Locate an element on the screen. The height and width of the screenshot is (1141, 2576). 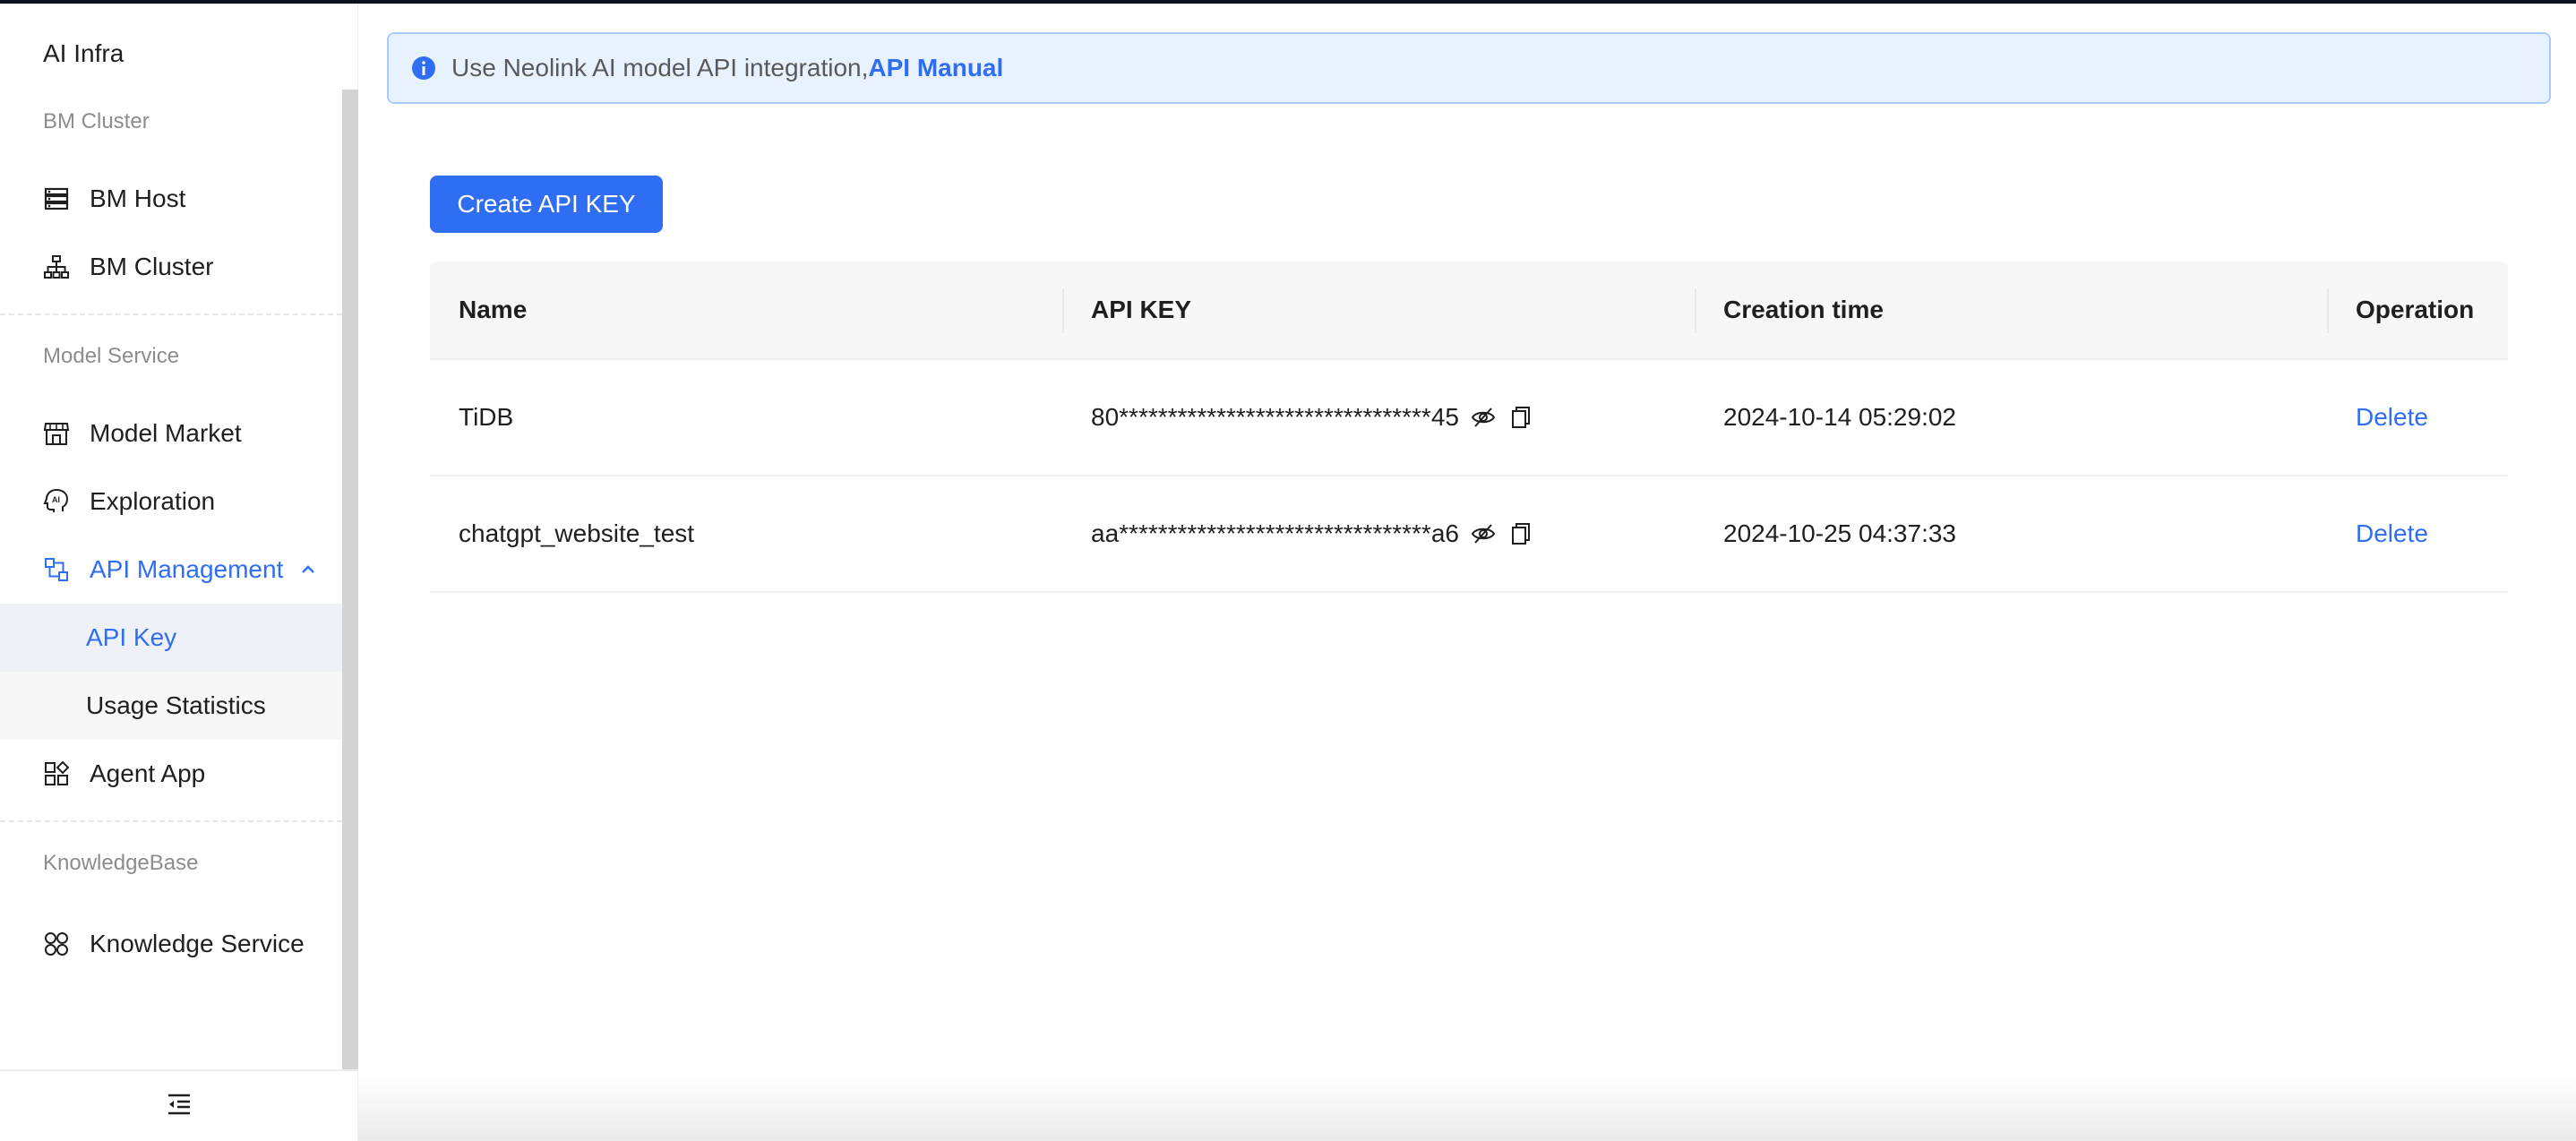
sidebar-item-label: BM Host is located at coordinates (138, 198).